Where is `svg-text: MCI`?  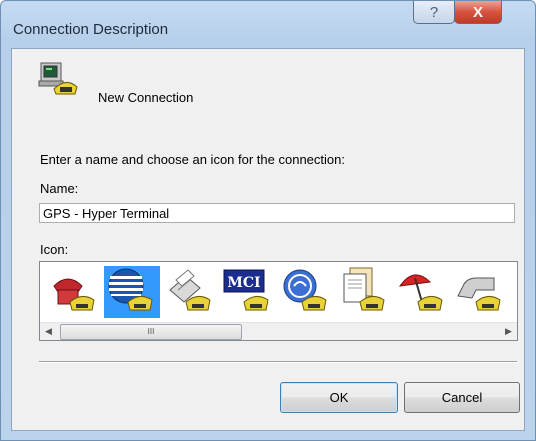 svg-text: MCI is located at coordinates (243, 283).